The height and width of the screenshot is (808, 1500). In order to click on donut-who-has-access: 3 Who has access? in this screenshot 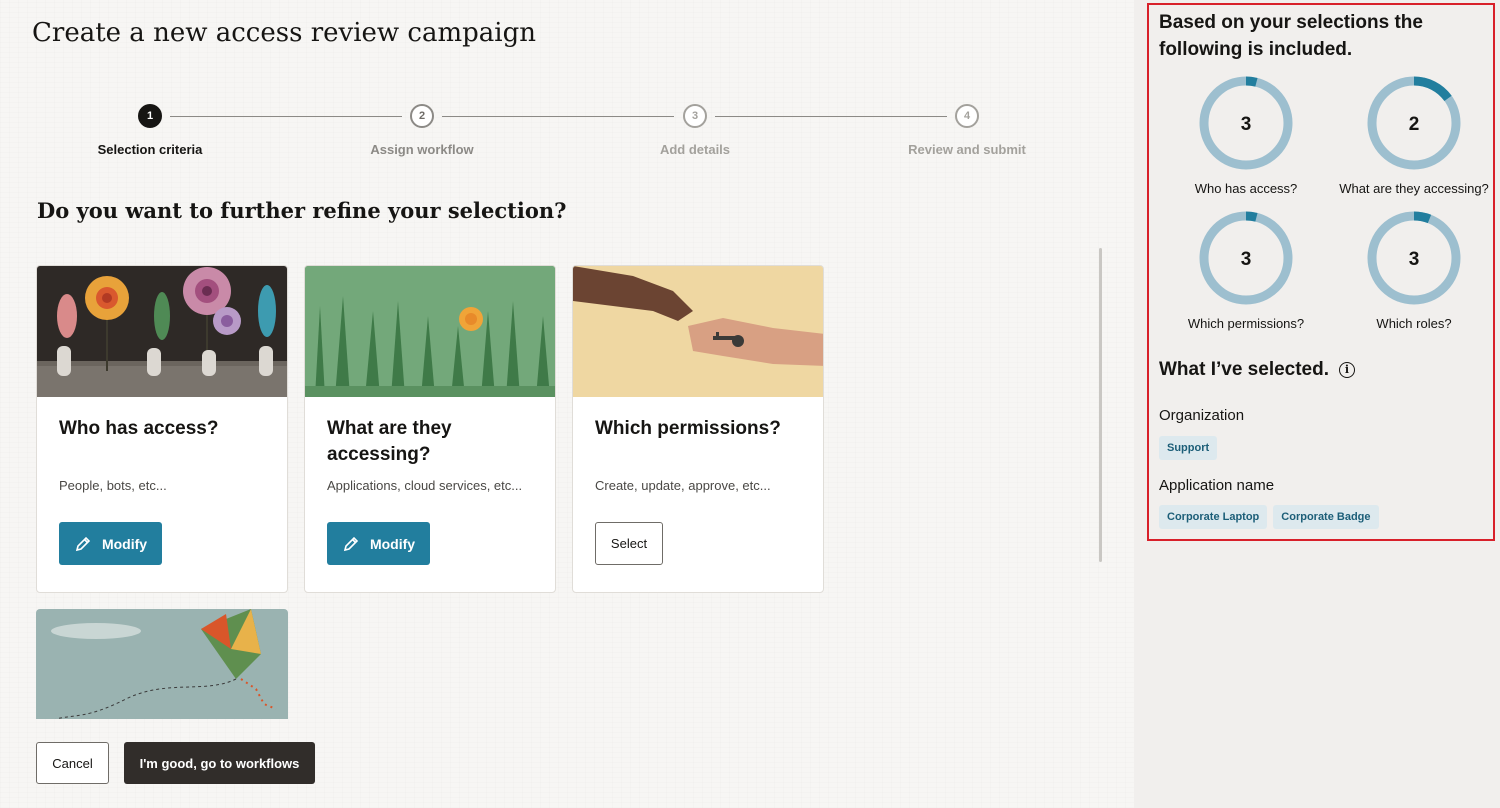, I will do `click(1246, 134)`.